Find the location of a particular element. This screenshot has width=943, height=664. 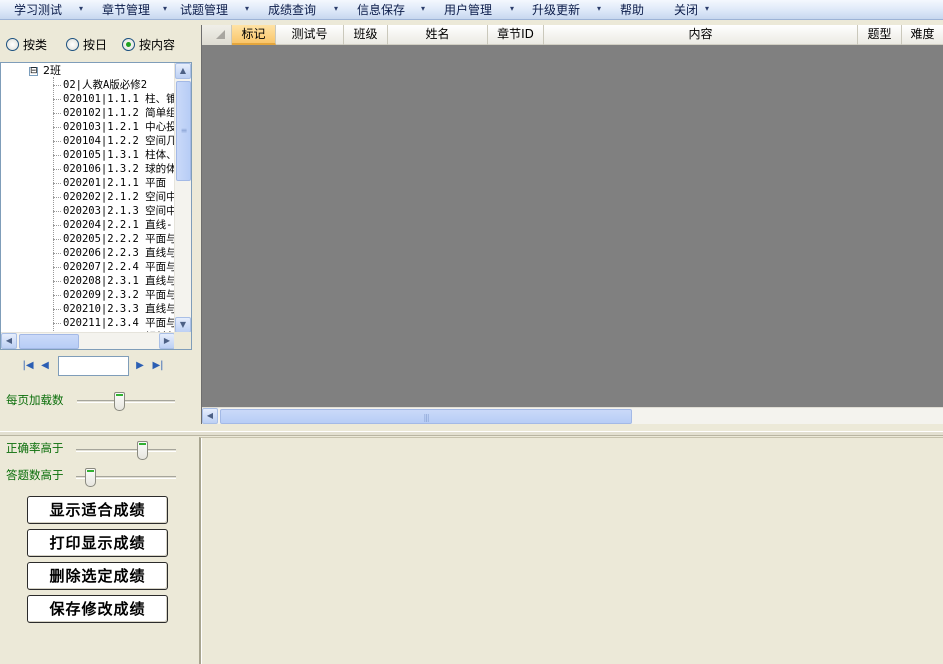

select-all-corner is located at coordinates (217, 35).